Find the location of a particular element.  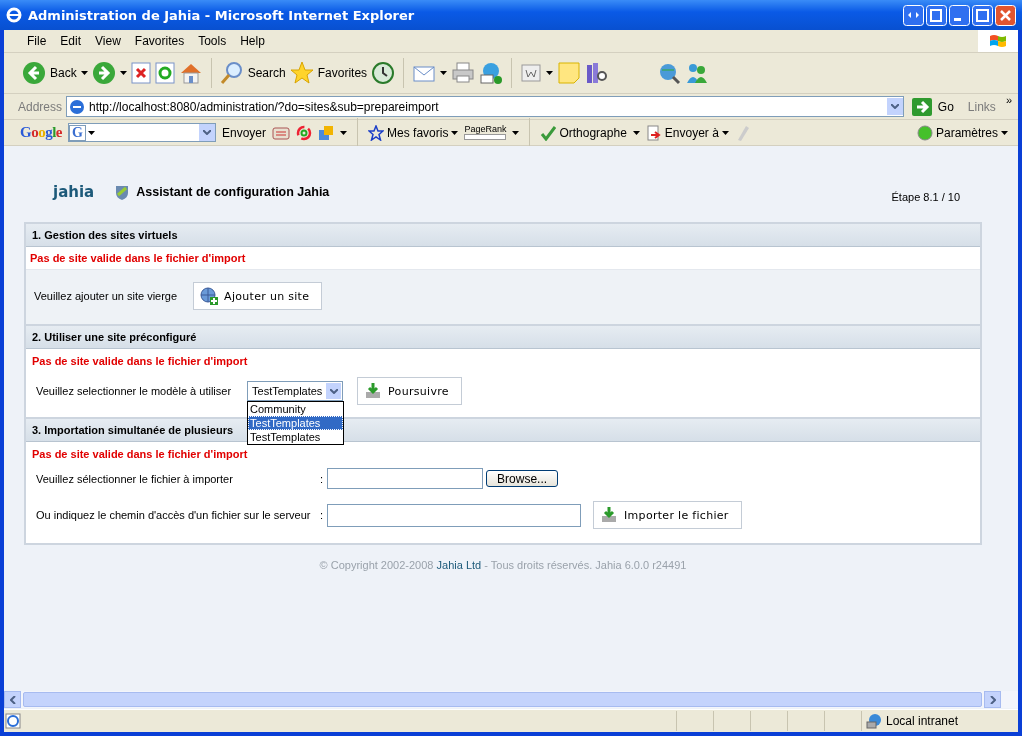

server-path-field is located at coordinates (454, 515).